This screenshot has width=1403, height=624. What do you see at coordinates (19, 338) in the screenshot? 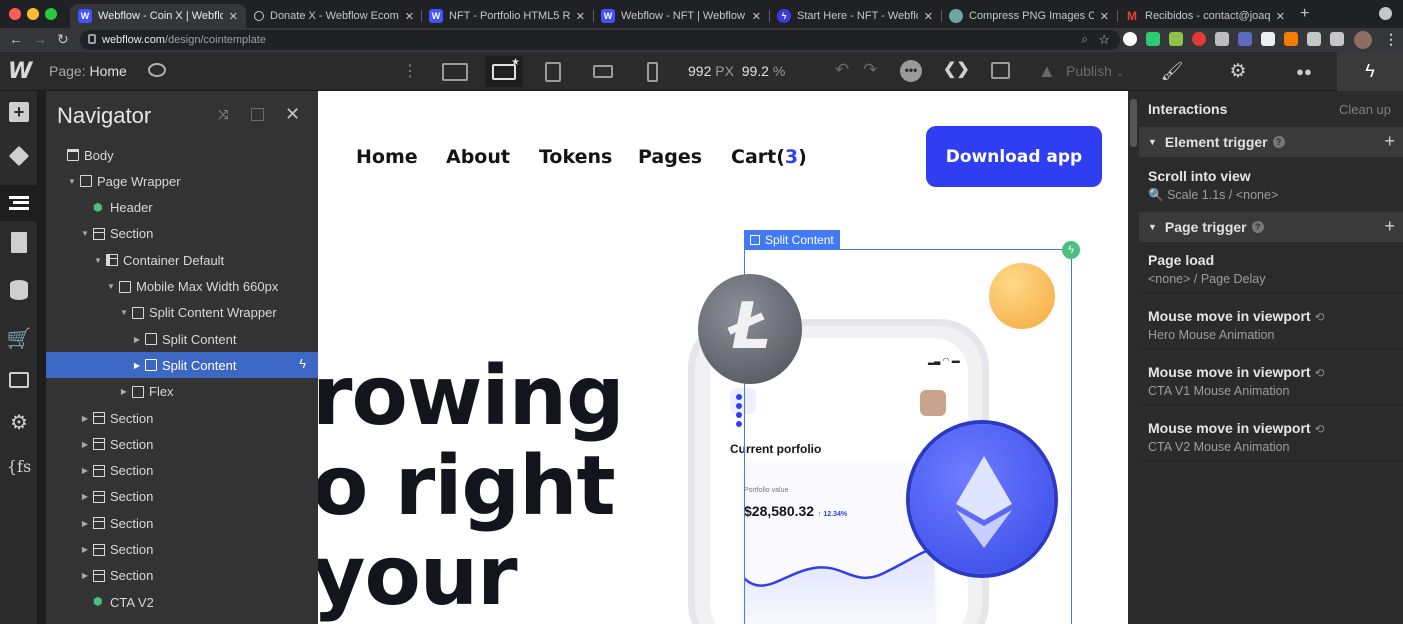
I see `ecommerce-cart-icon: 🛒` at bounding box center [19, 338].